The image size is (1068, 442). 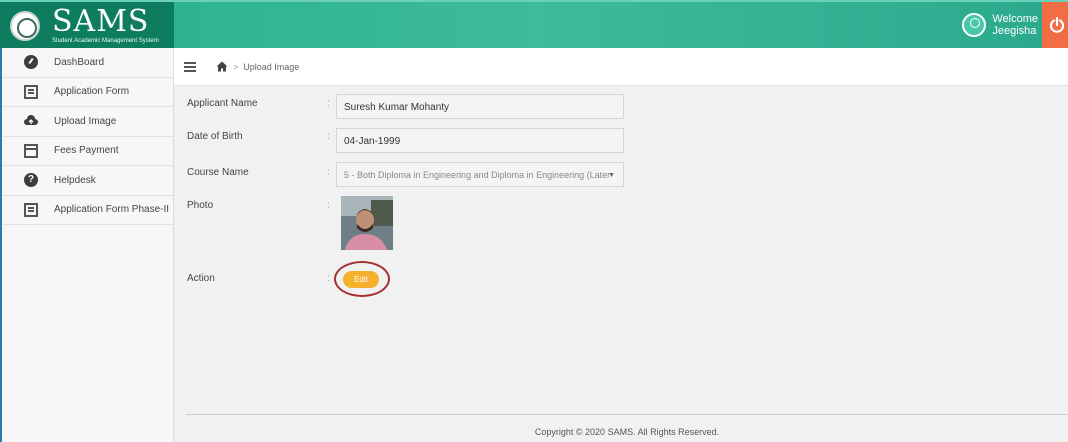 What do you see at coordinates (101, 21) in the screenshot?
I see `logo-title: SAMS` at bounding box center [101, 21].